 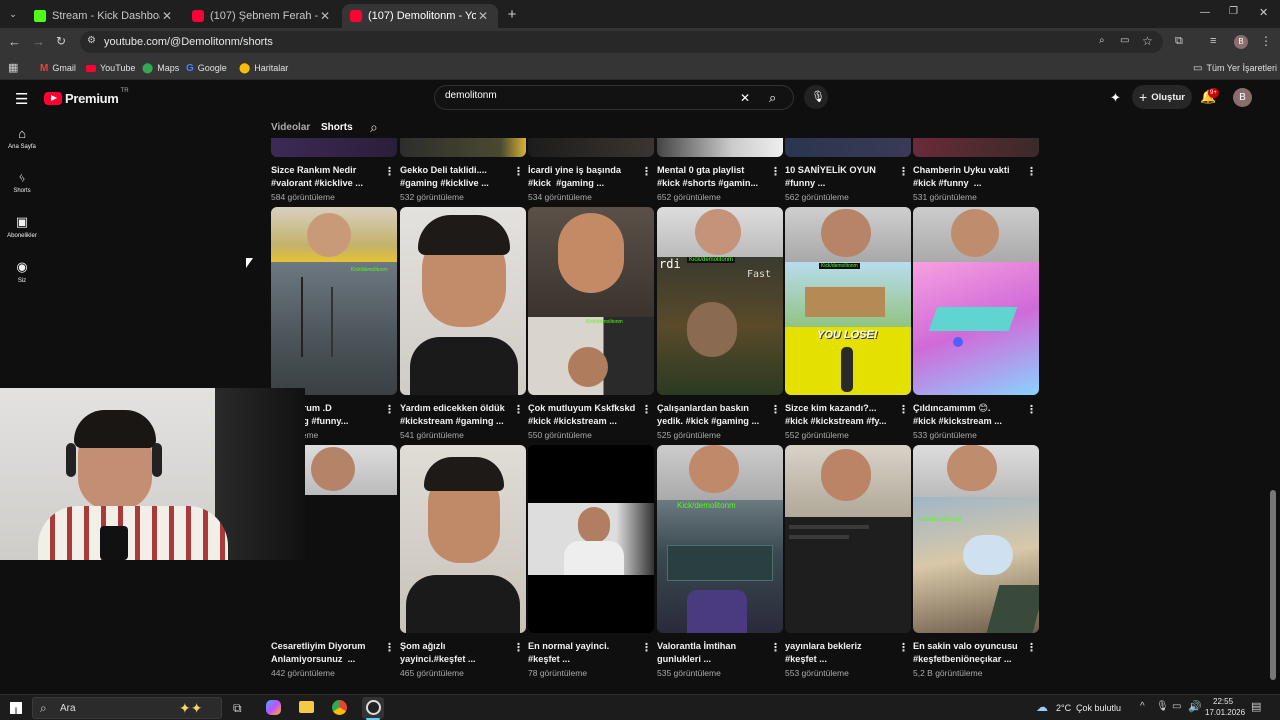 What do you see at coordinates (848, 301) in the screenshot?
I see `short-thumbnail: YOU LOSE! Kick/demolitonm` at bounding box center [848, 301].